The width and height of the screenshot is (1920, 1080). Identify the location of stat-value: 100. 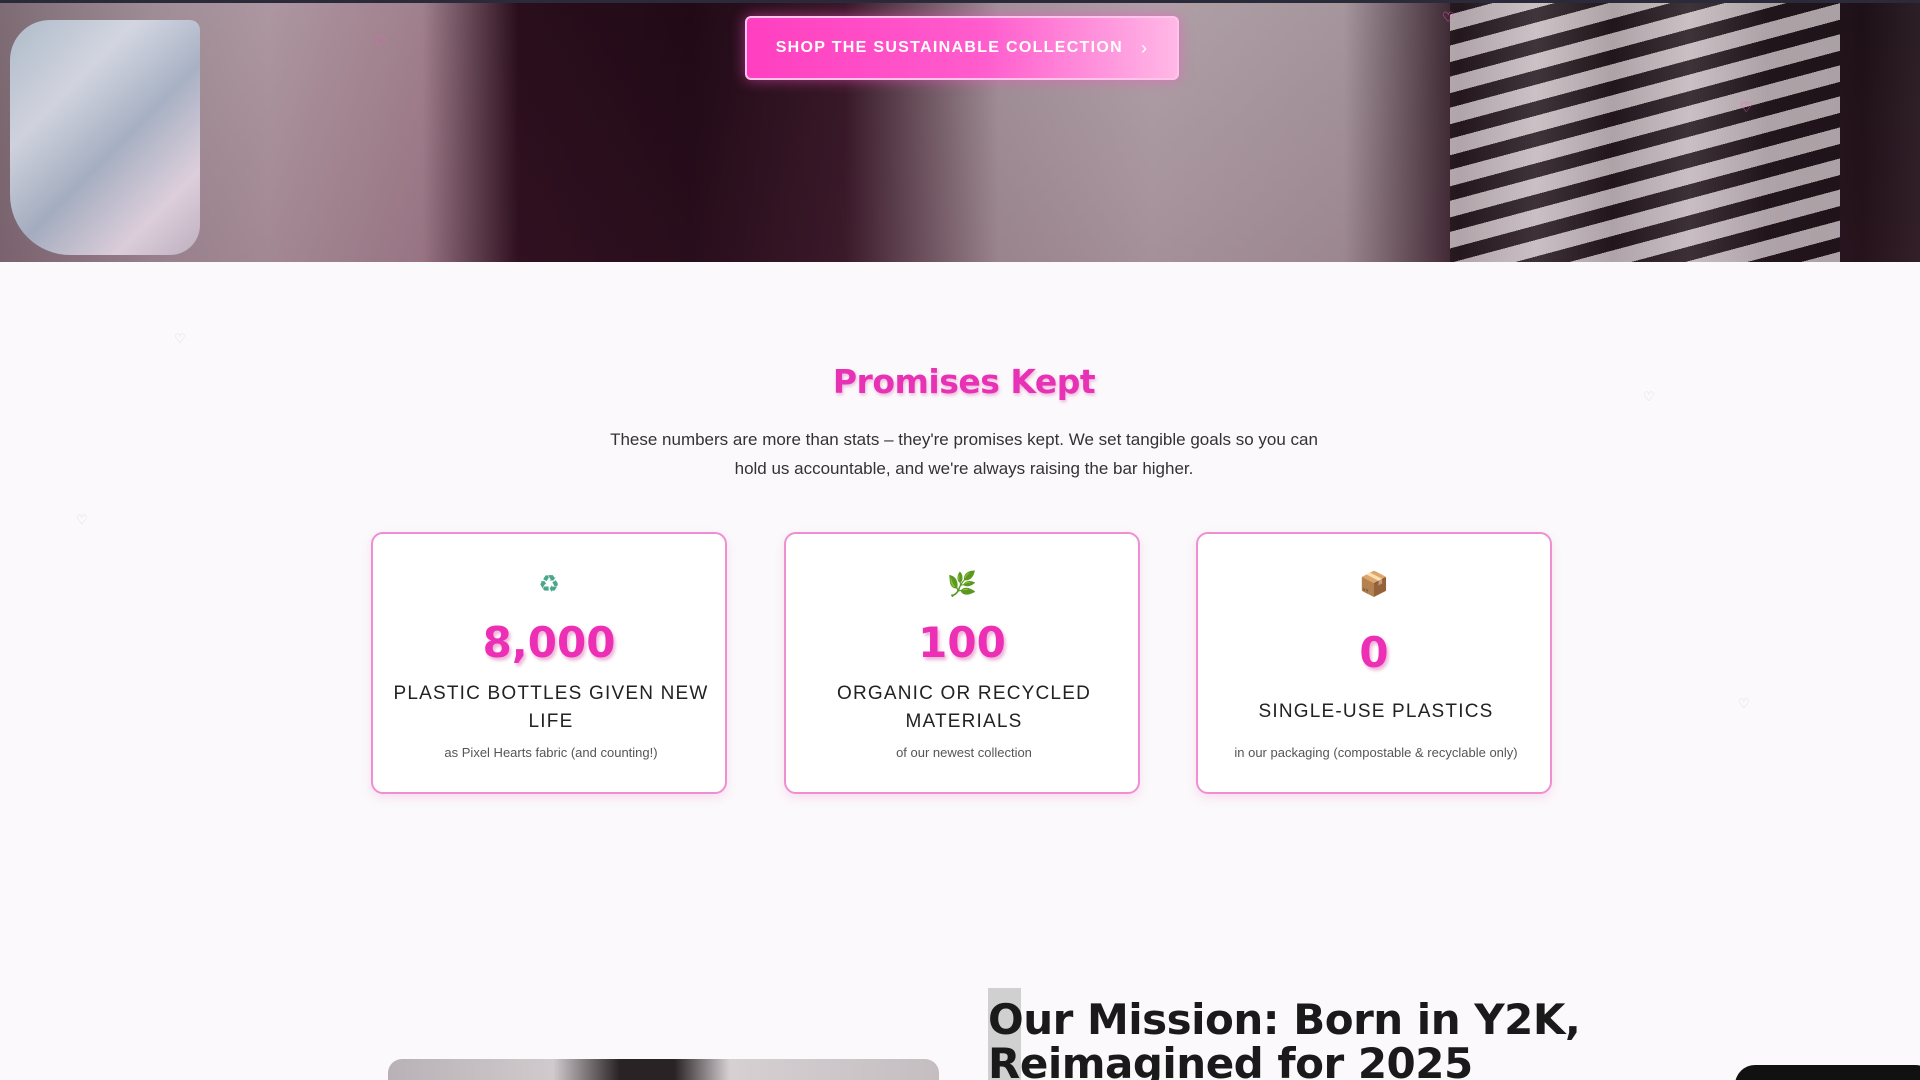
(962, 642).